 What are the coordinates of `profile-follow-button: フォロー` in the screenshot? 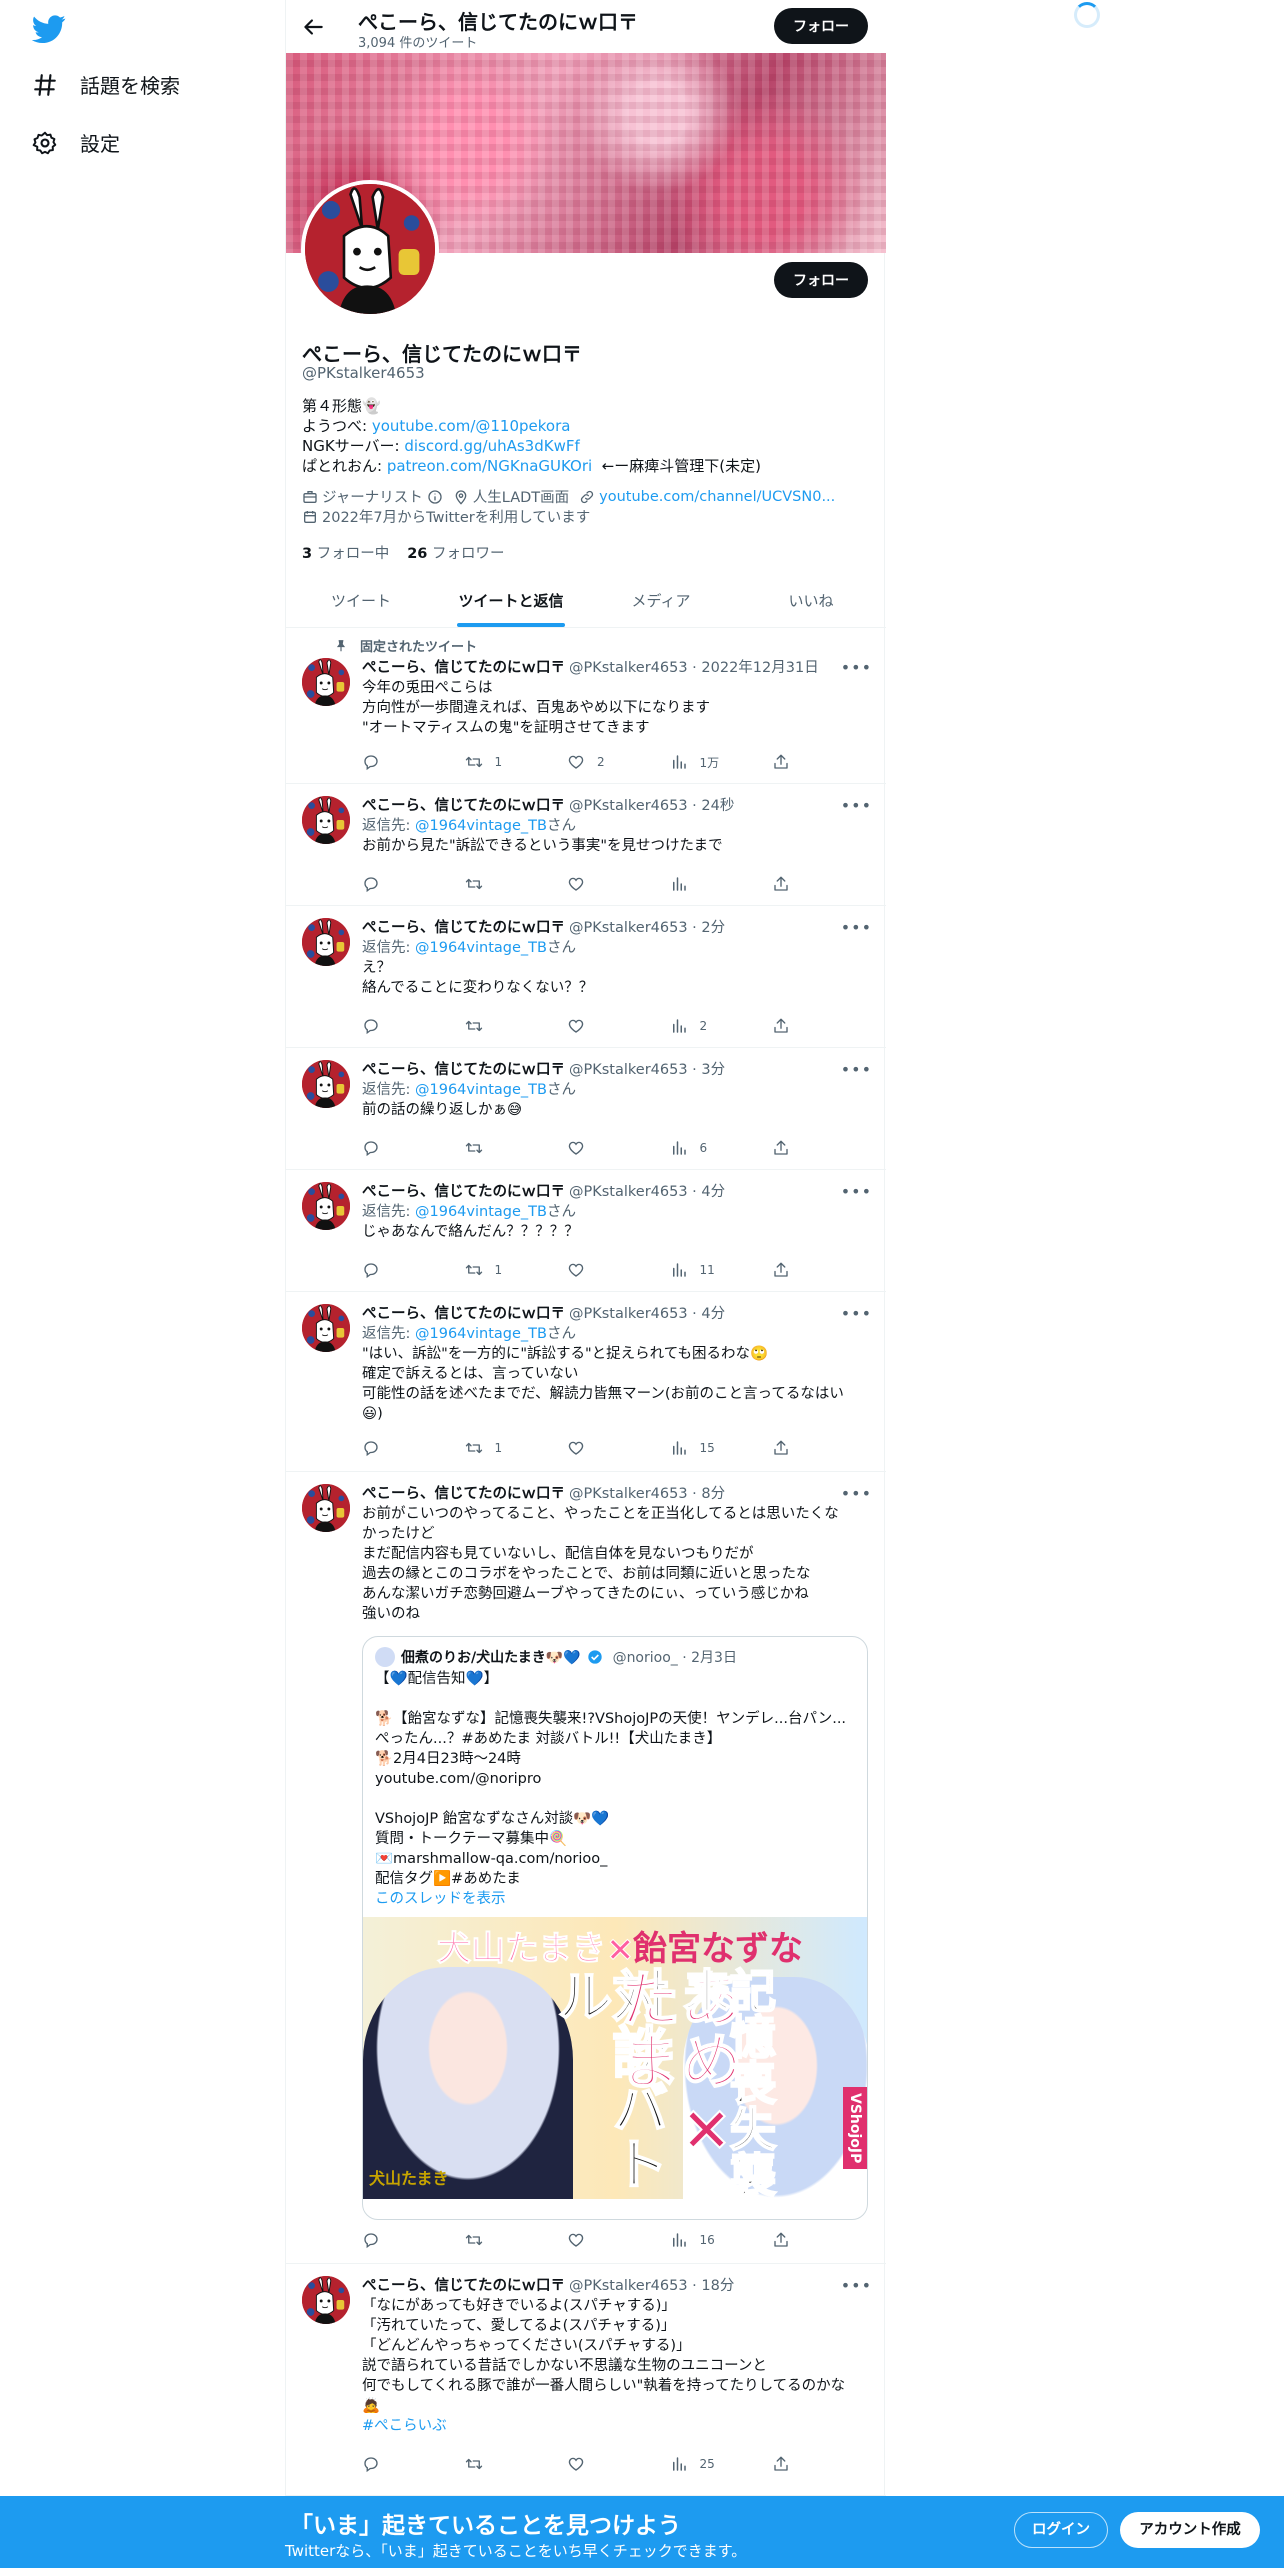 It's located at (821, 280).